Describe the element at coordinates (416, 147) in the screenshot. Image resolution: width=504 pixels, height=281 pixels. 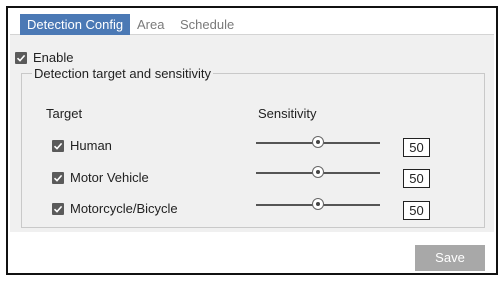
I see `human-sensitivity-input: 50` at that location.